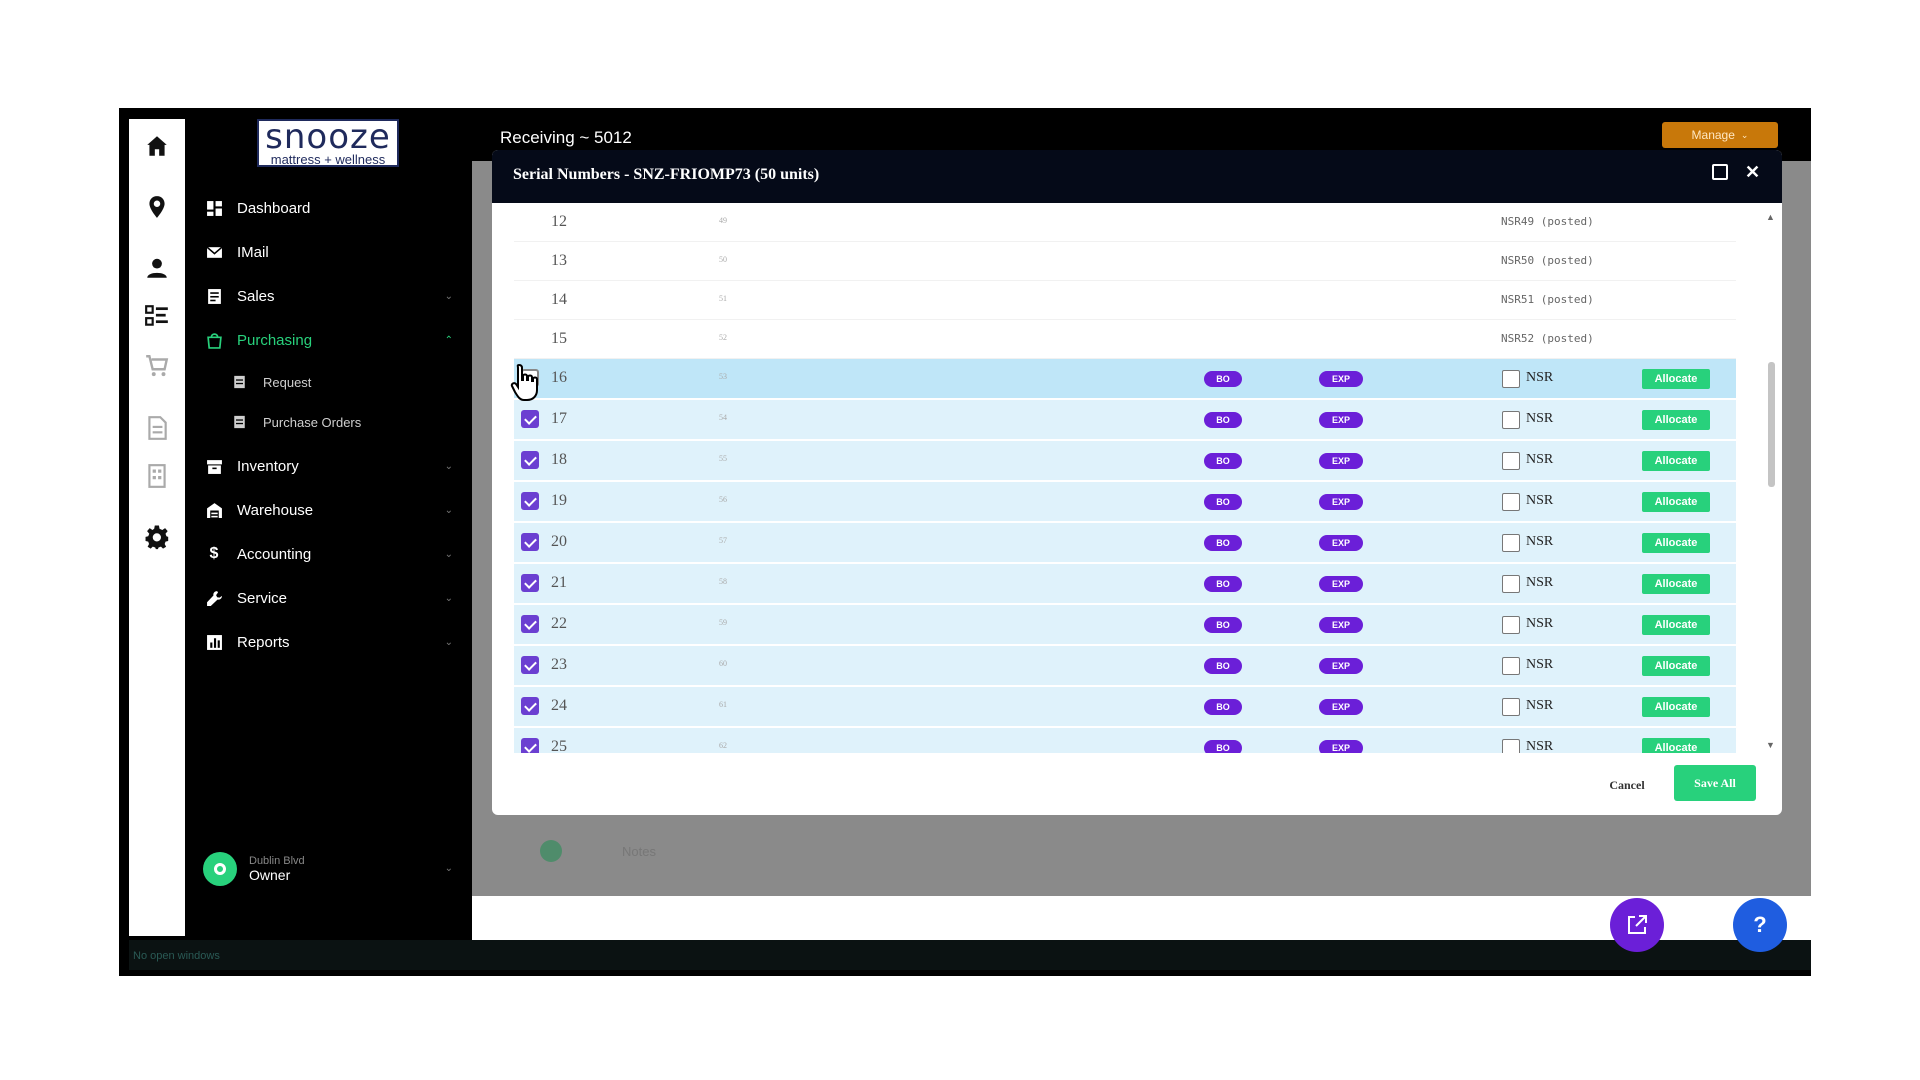 The width and height of the screenshot is (1920, 1080). What do you see at coordinates (157, 316) in the screenshot?
I see `checklist-icon` at bounding box center [157, 316].